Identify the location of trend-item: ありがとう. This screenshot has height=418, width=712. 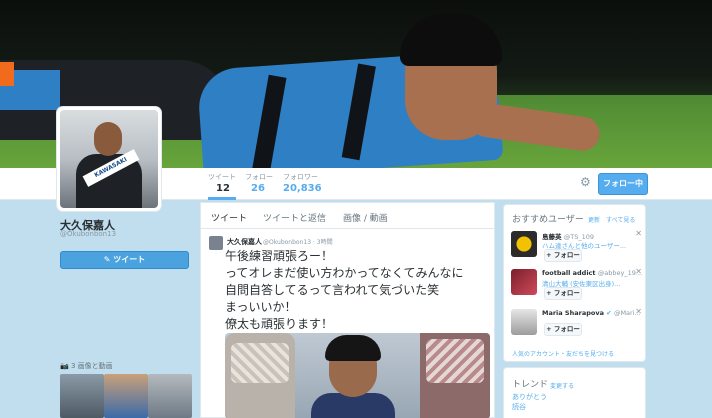
(529, 397).